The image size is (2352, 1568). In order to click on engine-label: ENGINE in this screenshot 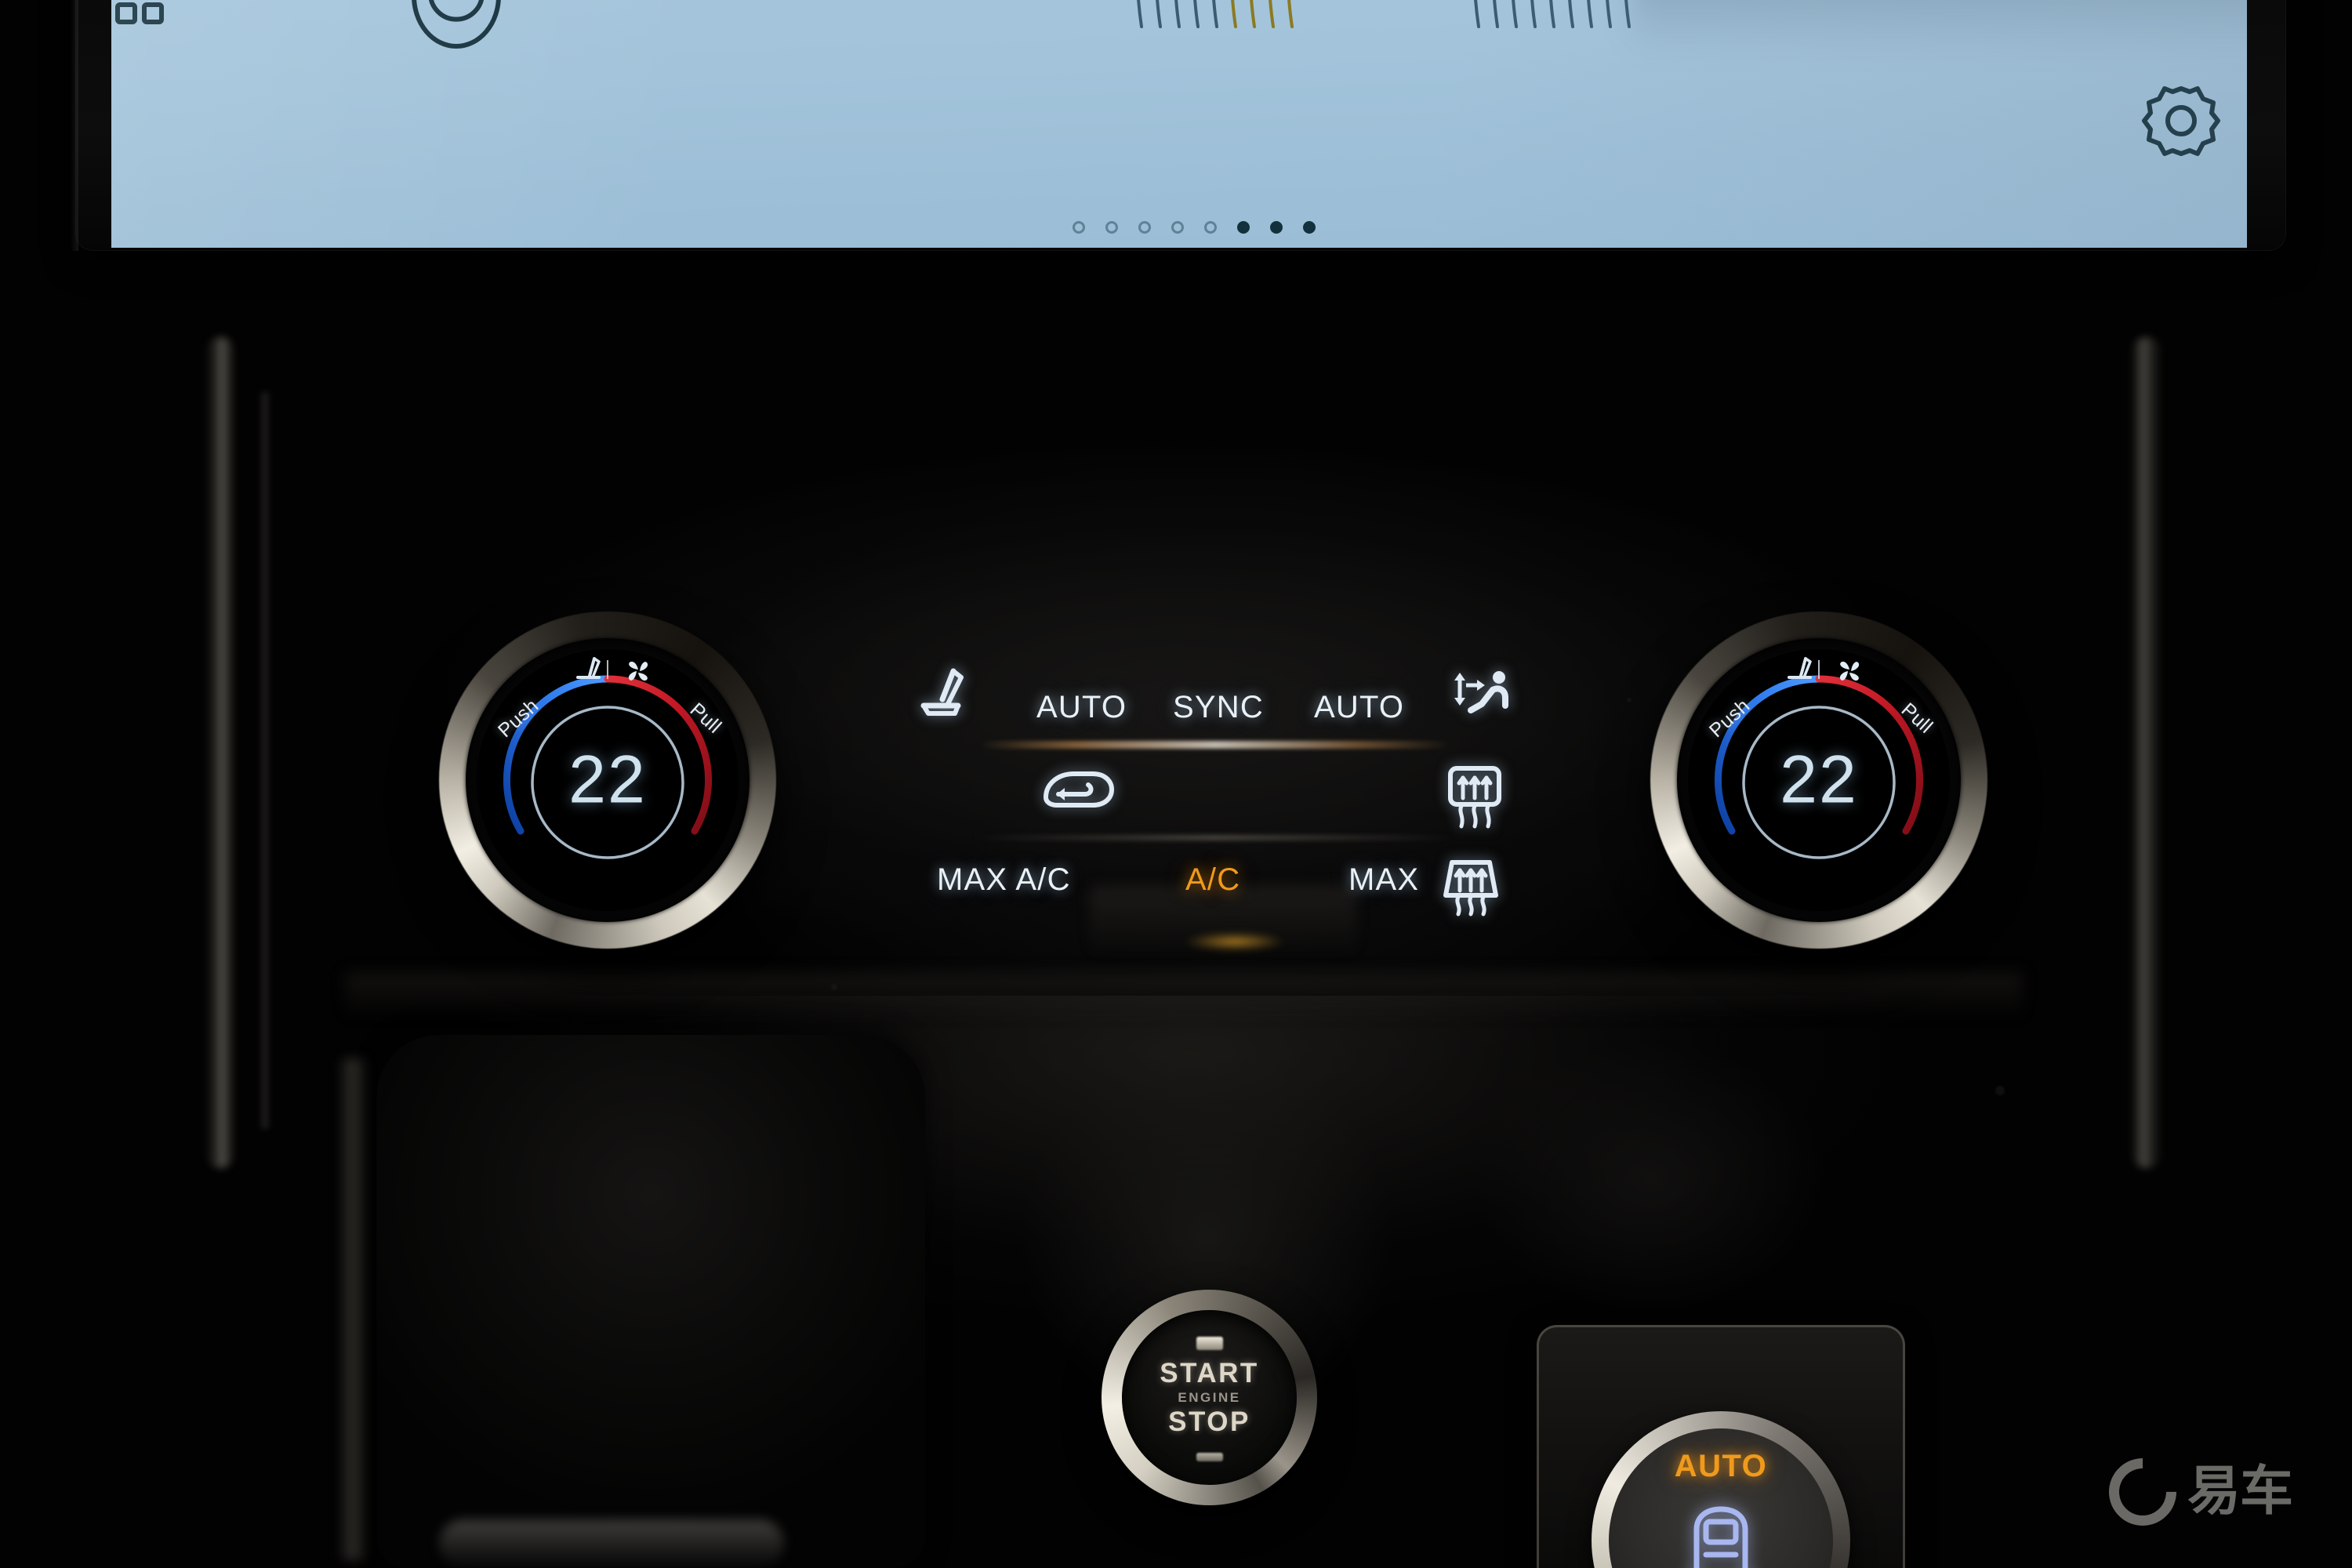, I will do `click(1209, 1397)`.